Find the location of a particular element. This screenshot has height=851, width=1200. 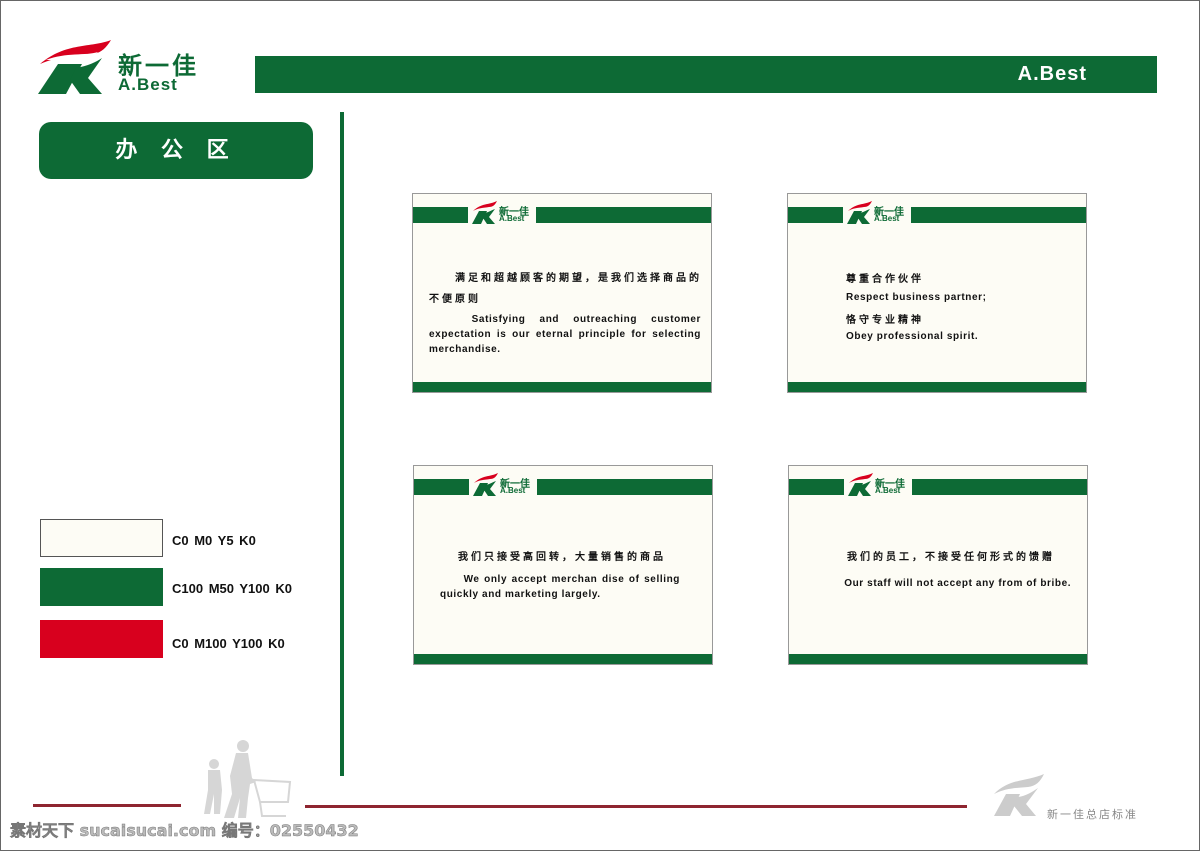

swatch-cream is located at coordinates (101, 538).